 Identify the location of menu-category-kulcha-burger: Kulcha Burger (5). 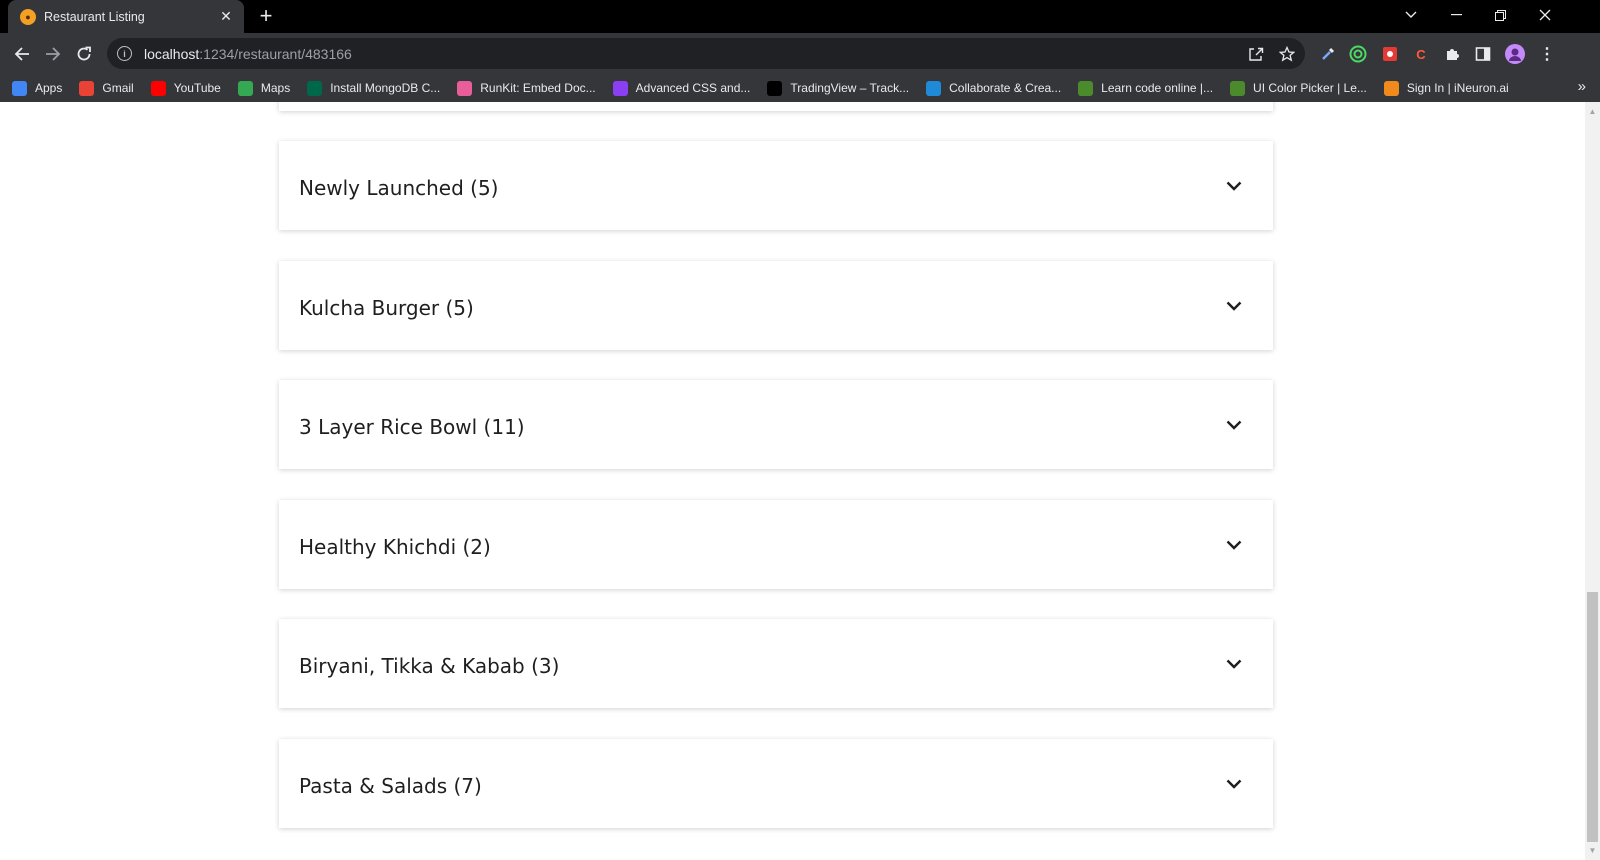
(776, 305).